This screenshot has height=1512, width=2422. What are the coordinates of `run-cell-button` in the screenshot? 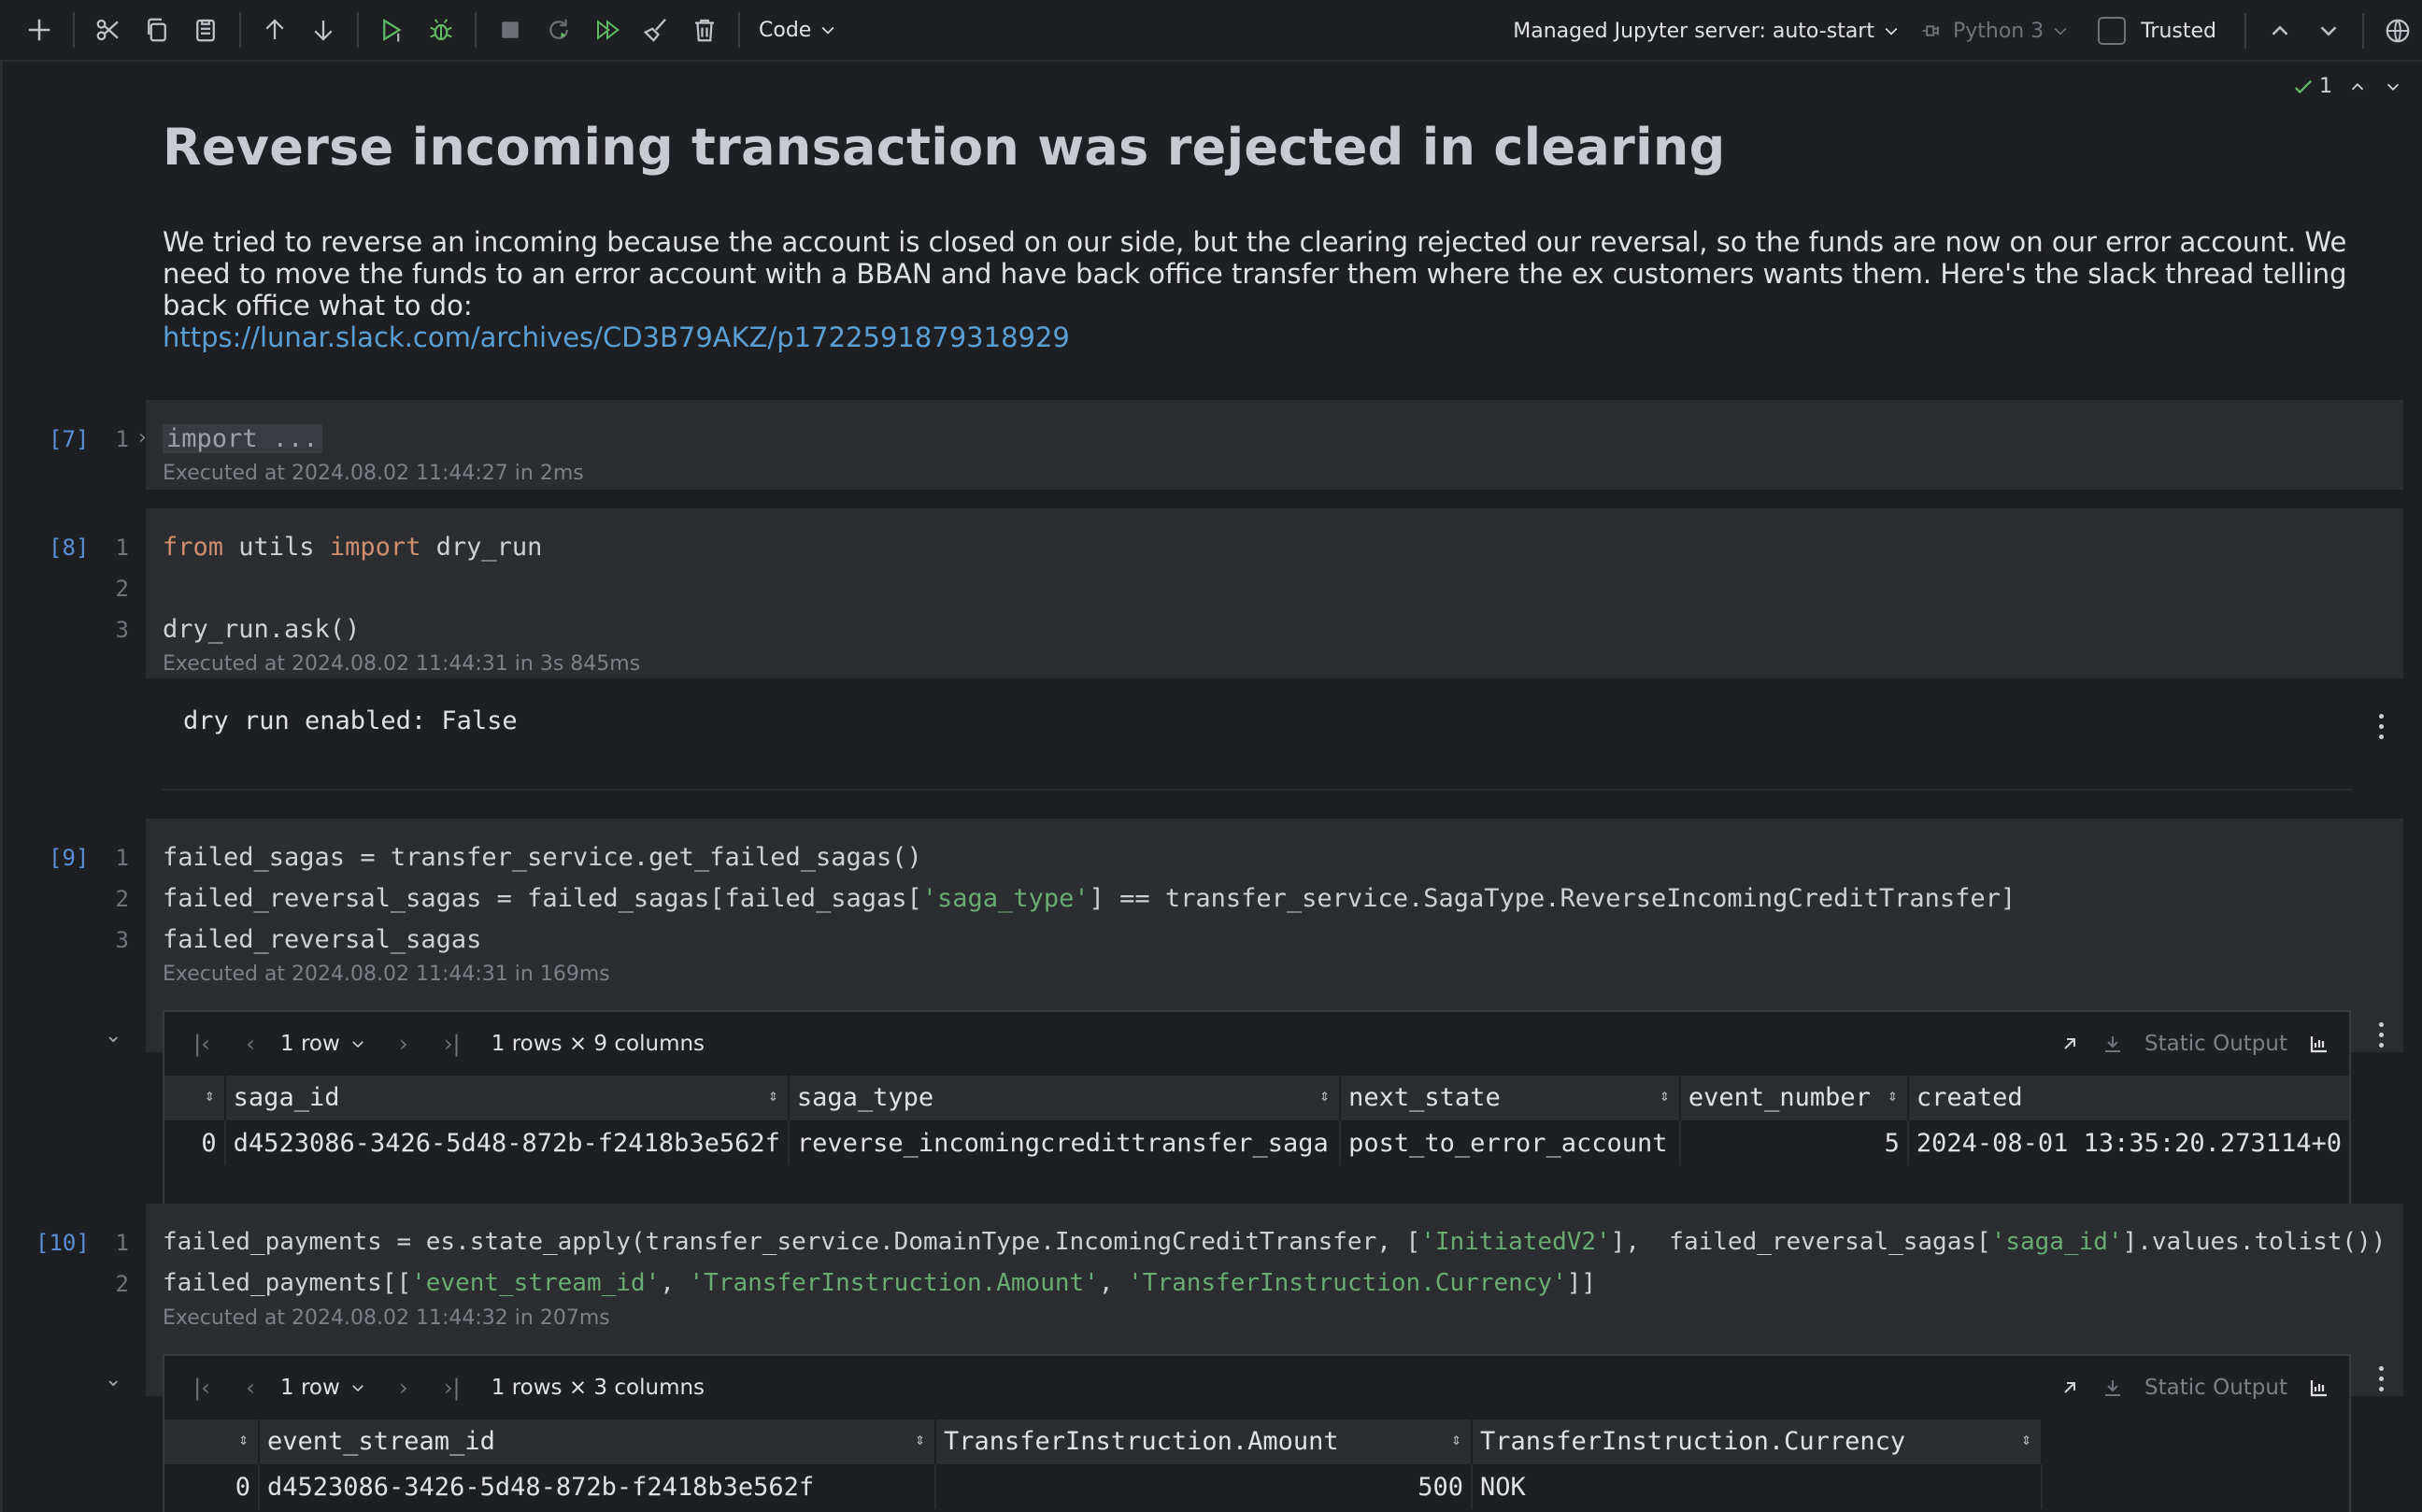 It's located at (392, 30).